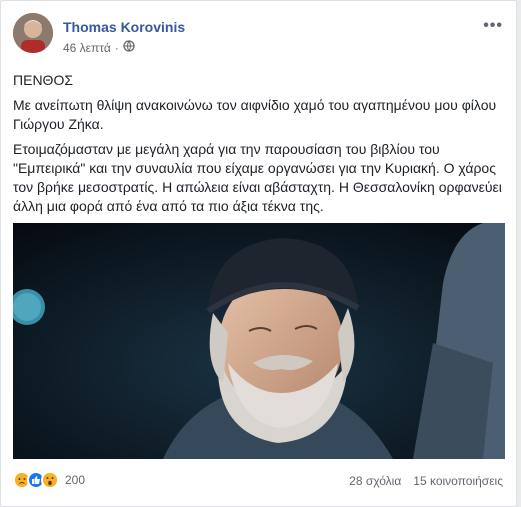  I want to click on post-time: 46 λεπτά, so click(87, 48).